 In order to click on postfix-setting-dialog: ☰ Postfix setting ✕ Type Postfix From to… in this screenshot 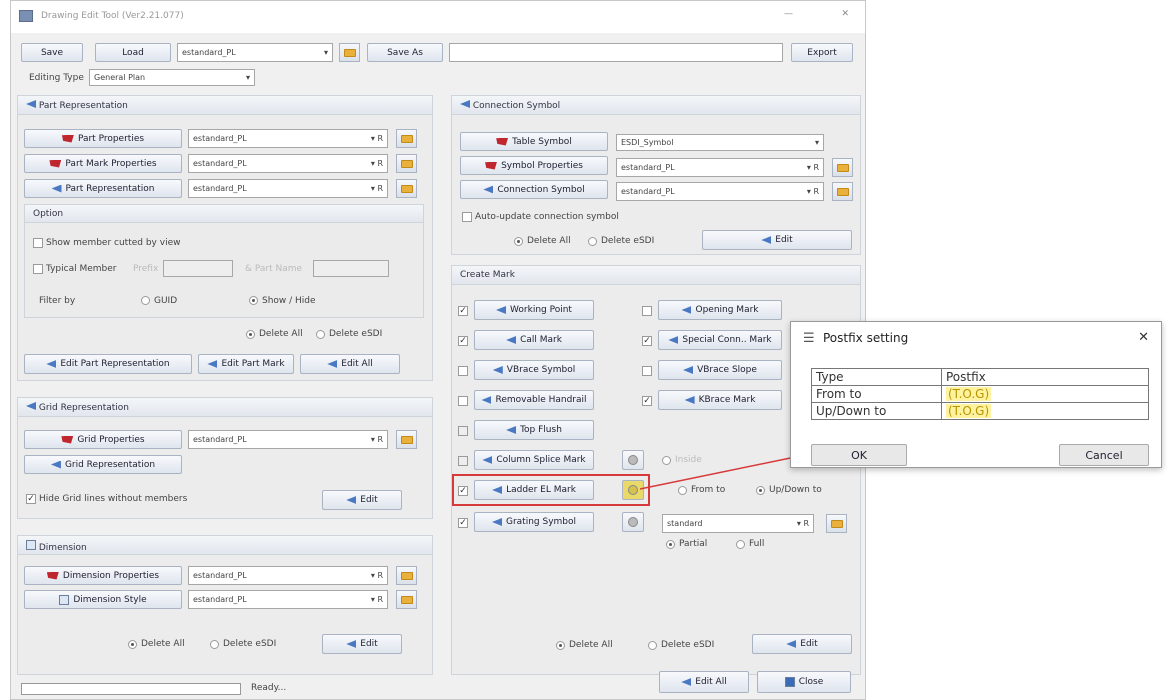, I will do `click(976, 394)`.